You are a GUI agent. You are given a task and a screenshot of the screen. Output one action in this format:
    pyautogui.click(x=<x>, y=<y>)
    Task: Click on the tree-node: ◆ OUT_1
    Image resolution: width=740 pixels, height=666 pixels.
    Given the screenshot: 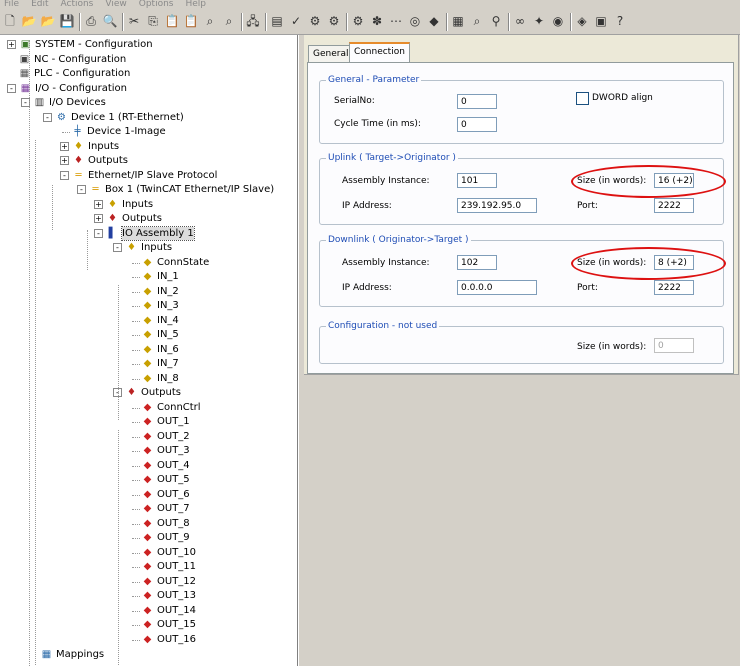 What is the action you would take?
    pyautogui.click(x=165, y=421)
    